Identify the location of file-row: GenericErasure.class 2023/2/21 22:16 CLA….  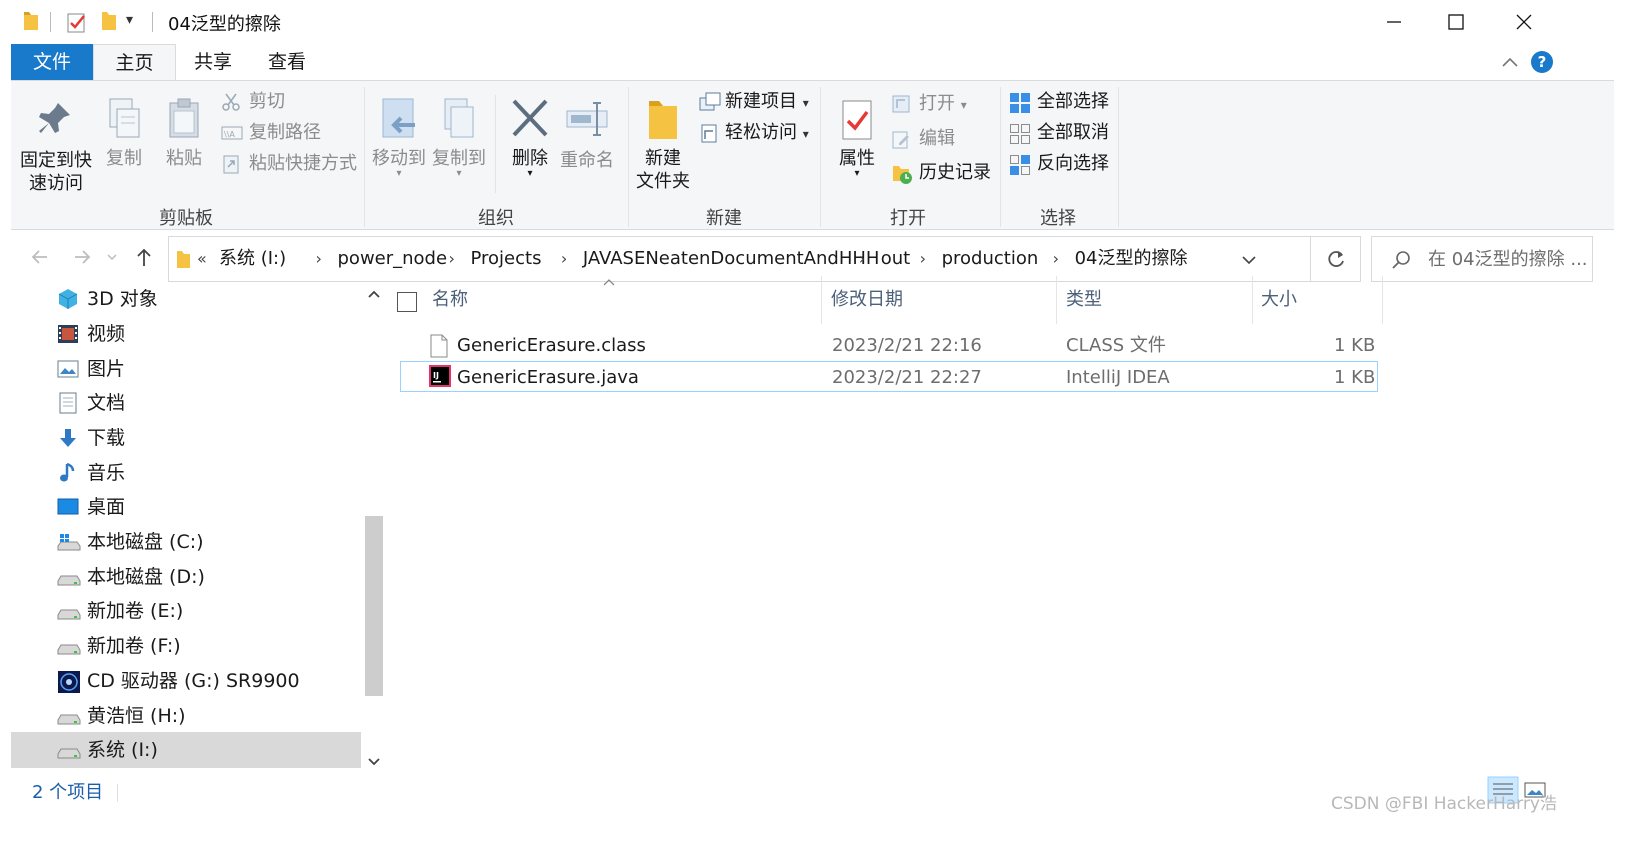
(889, 345).